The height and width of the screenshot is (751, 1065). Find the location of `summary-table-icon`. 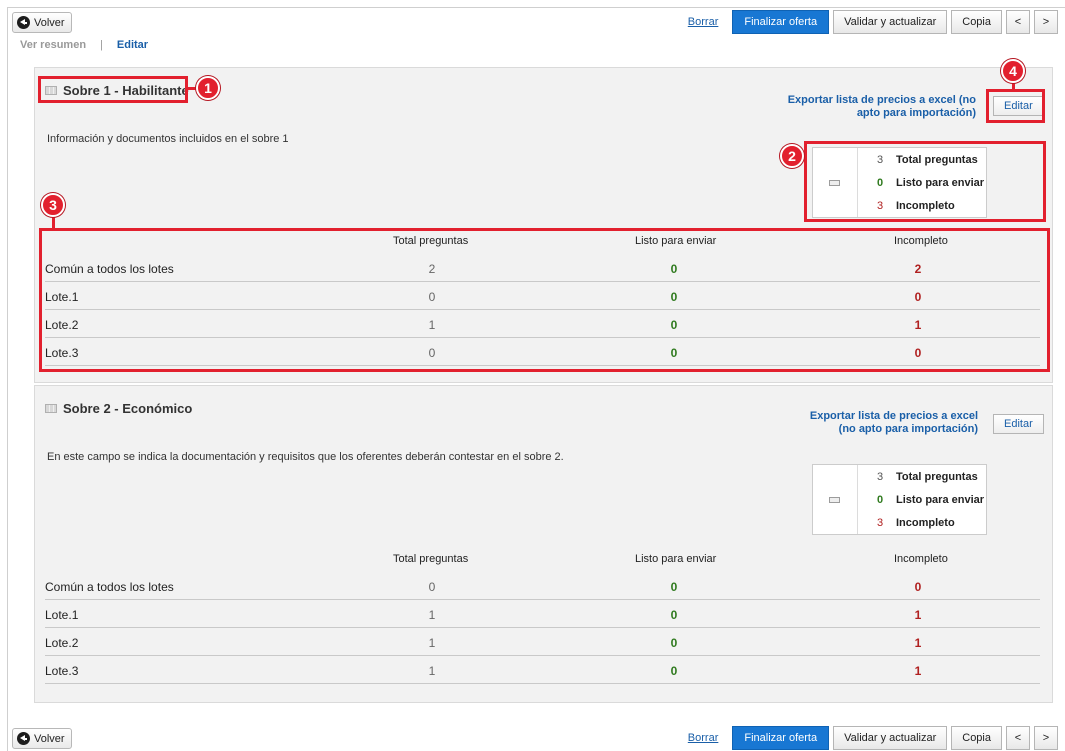

summary-table-icon is located at coordinates (834, 183).